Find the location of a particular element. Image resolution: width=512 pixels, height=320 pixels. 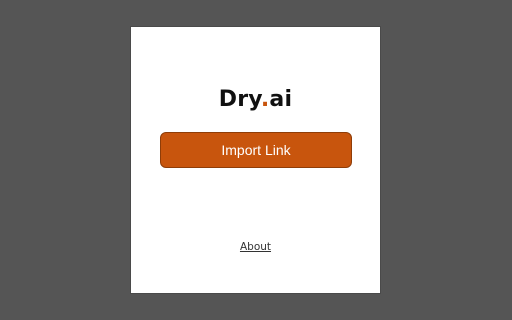

import-link-button: Import Link is located at coordinates (256, 150).